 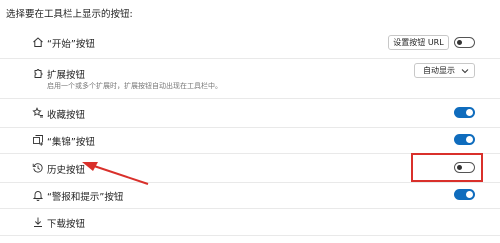 What do you see at coordinates (250, 196) in the screenshot?
I see `row-alerts-tips-button: “警报和提示”按钮` at bounding box center [250, 196].